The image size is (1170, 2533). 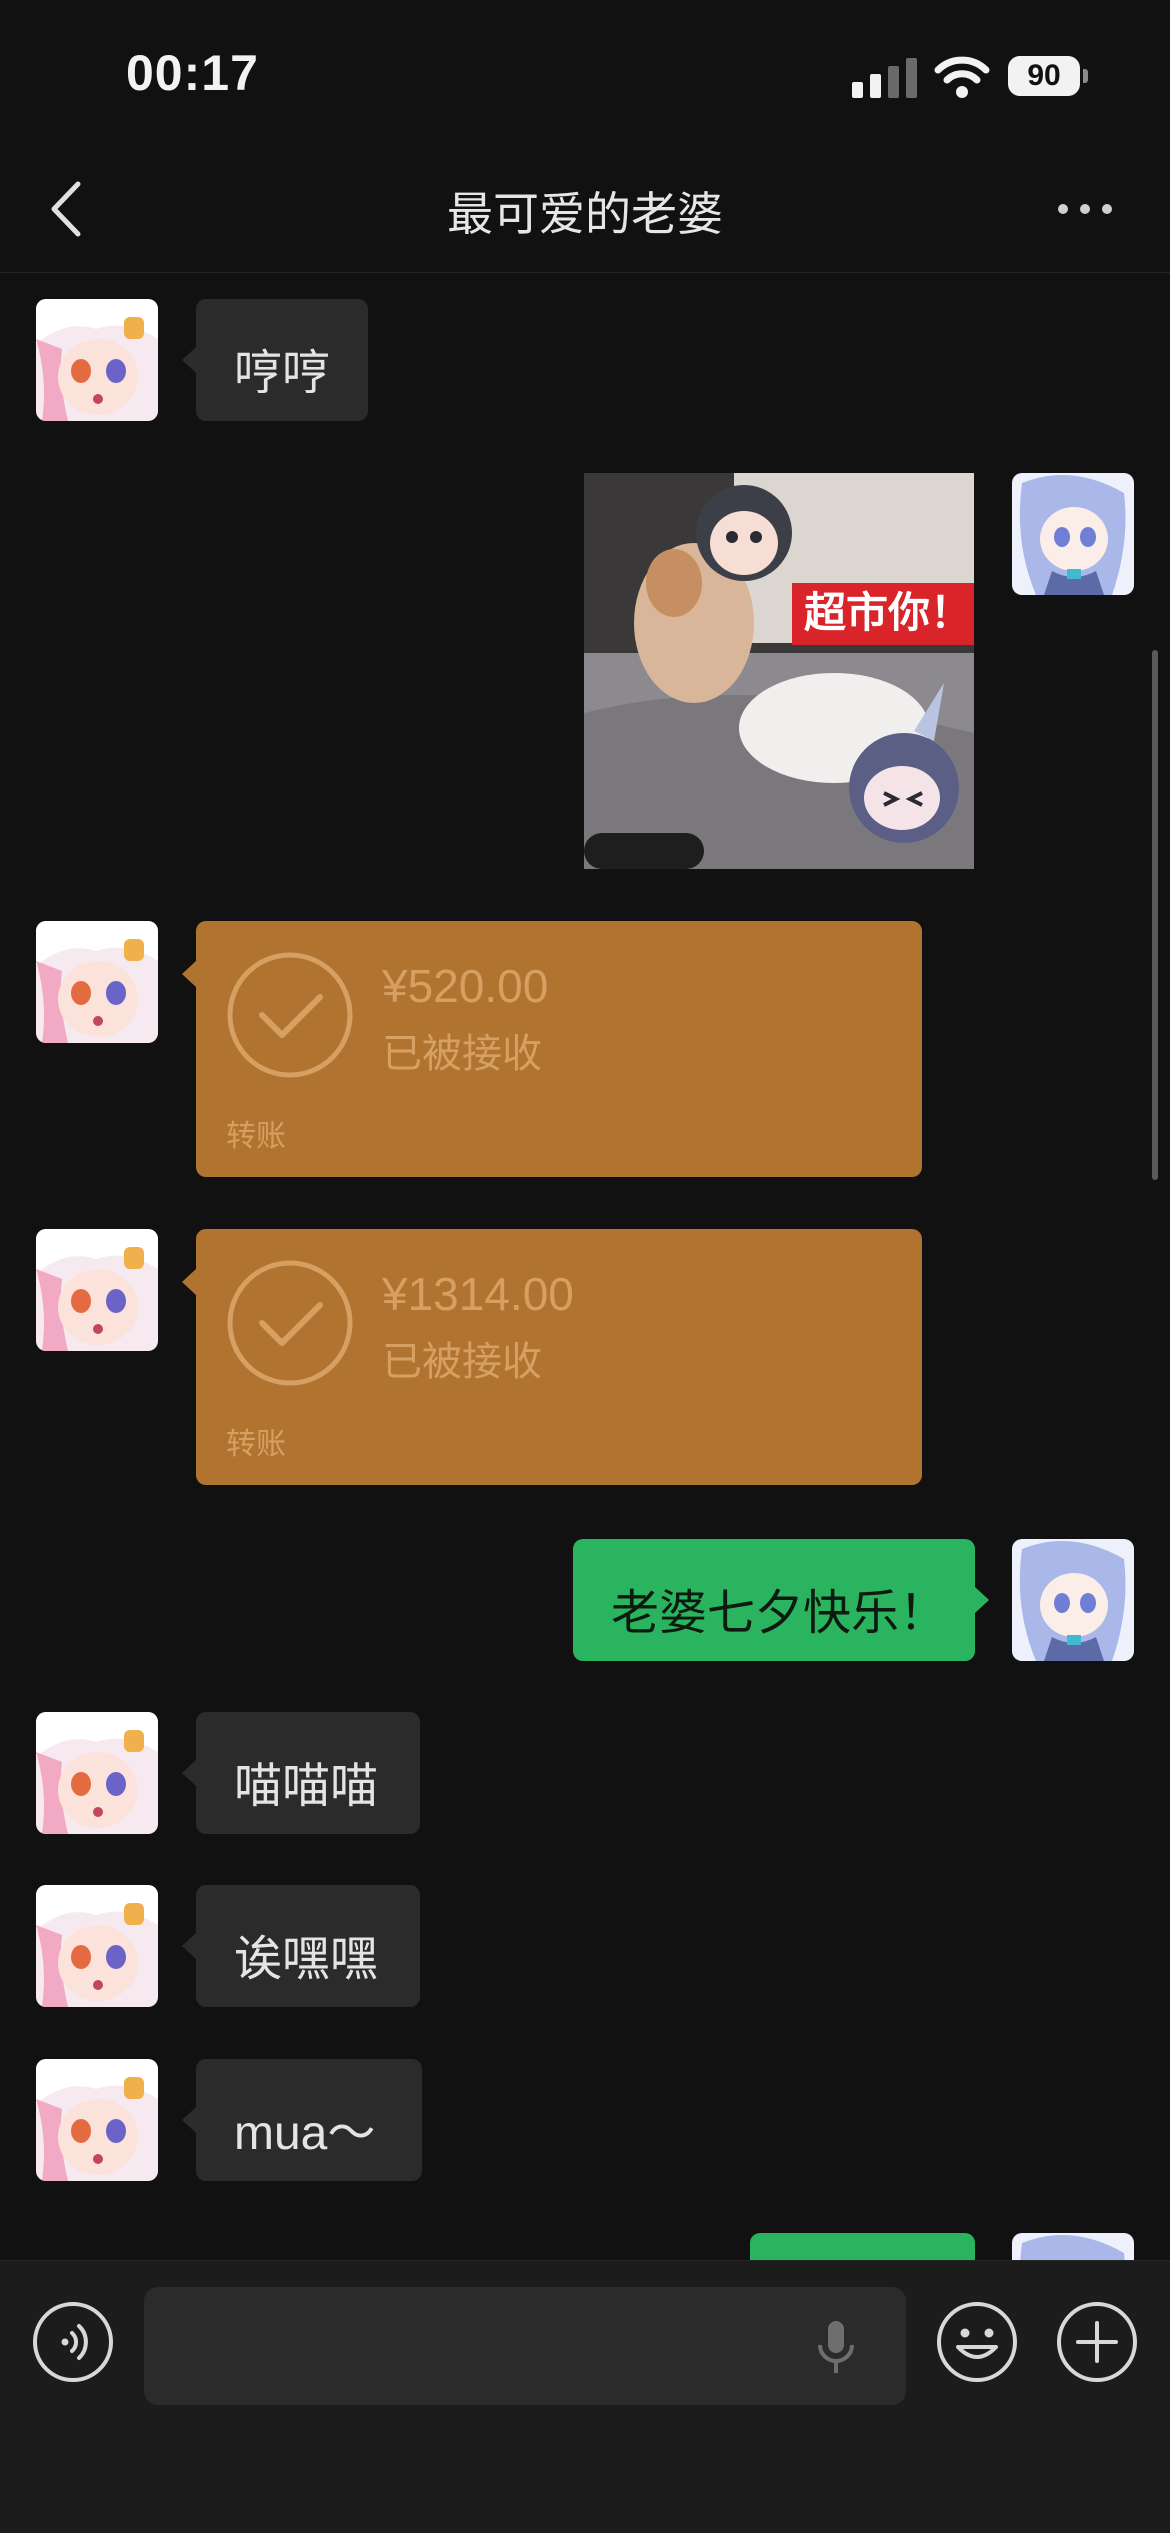 What do you see at coordinates (779, 671) in the screenshot?
I see `sticker-image: 超市你！` at bounding box center [779, 671].